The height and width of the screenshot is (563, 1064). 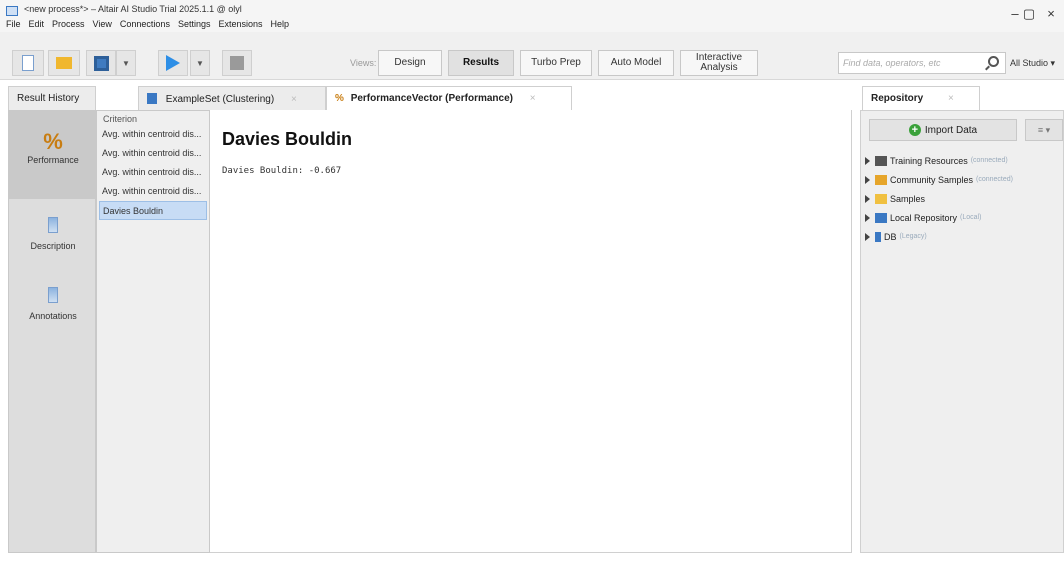 I want to click on import-data-button: + Import Data, so click(x=943, y=130).